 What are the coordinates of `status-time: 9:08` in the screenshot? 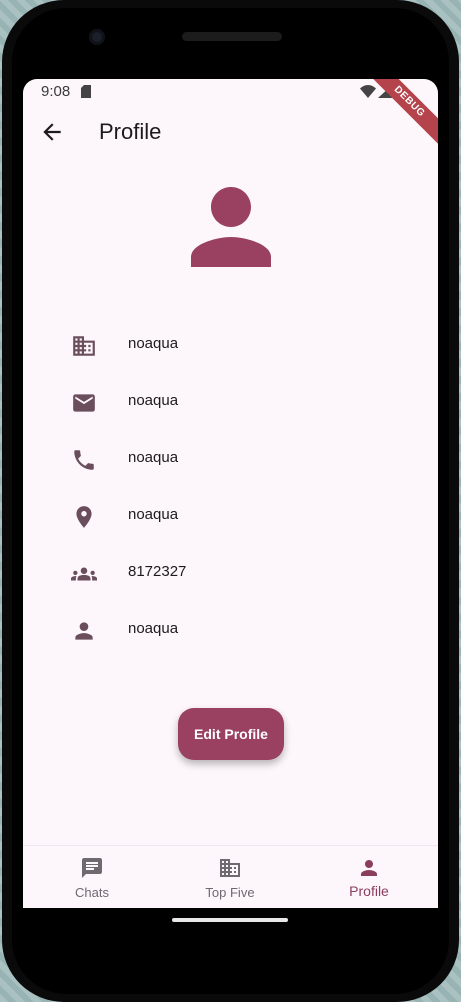 It's located at (56, 91).